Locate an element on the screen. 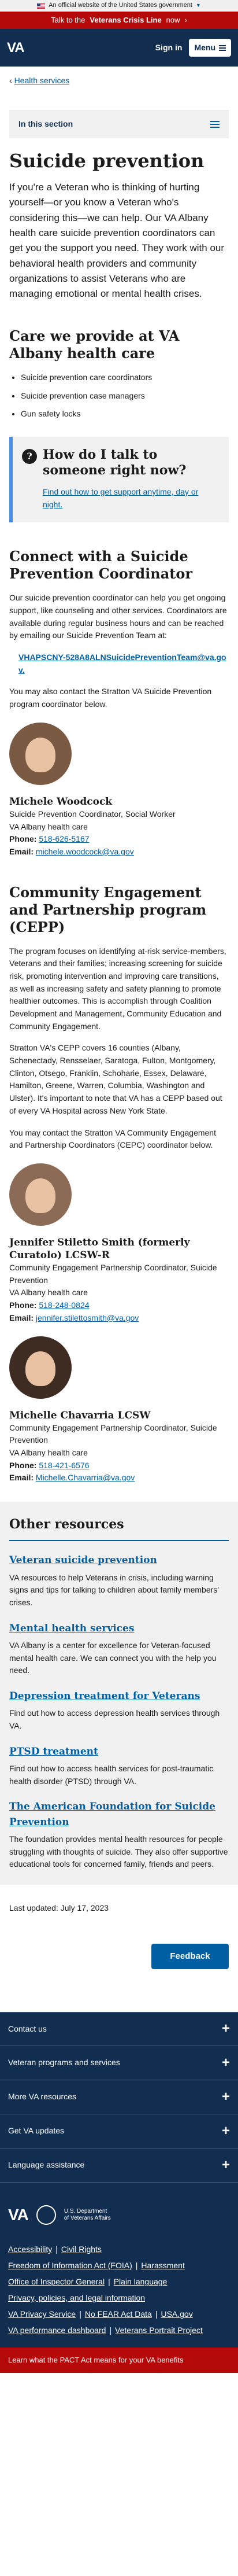 This screenshot has height=2576, width=238. chevron-left-icon: ‹ is located at coordinates (11, 80).